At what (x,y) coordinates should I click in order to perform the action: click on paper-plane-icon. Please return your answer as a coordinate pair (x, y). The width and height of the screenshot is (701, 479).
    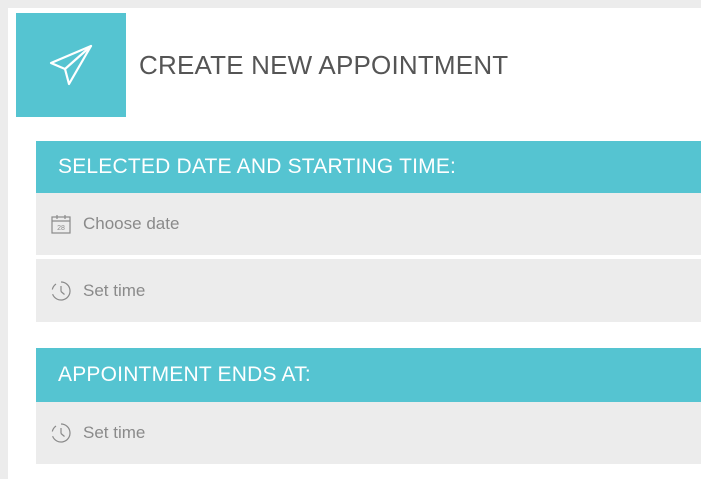
    Looking at the image, I should click on (71, 65).